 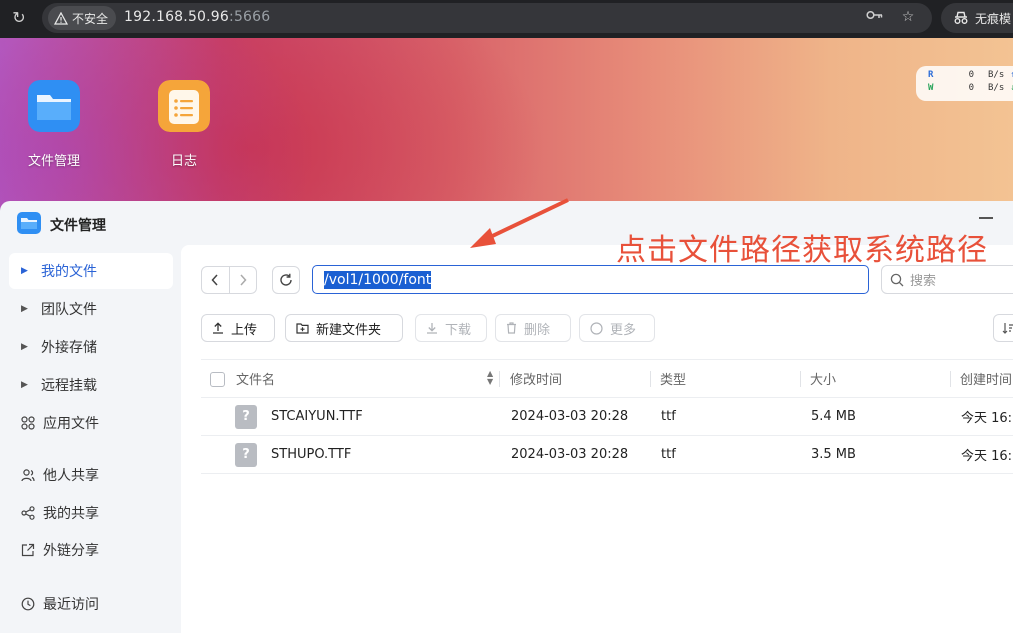 What do you see at coordinates (996, 88) in the screenshot?
I see `write-unit: B/s` at bounding box center [996, 88].